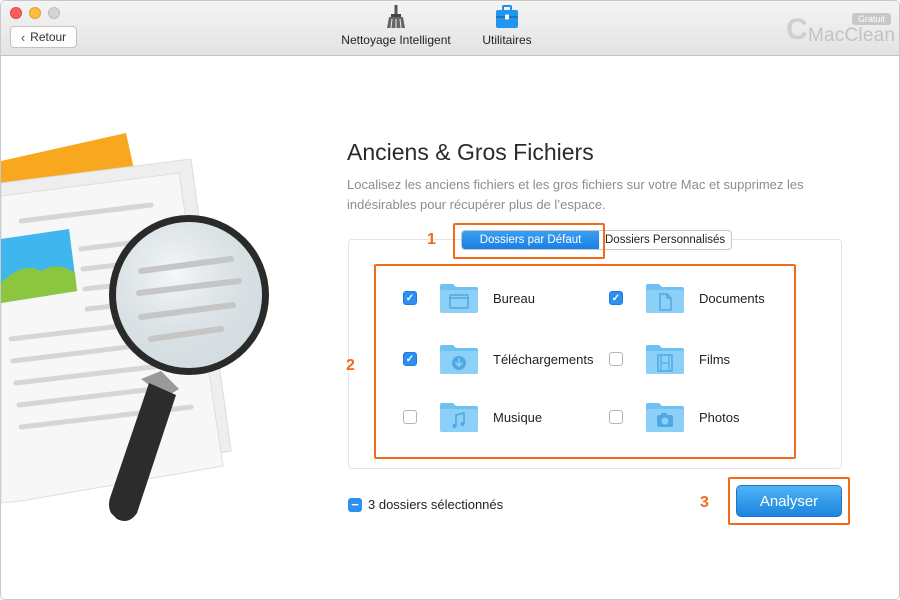 This screenshot has height=600, width=900. Describe the element at coordinates (350, 365) in the screenshot. I see `annotation-number-2: 2` at that location.